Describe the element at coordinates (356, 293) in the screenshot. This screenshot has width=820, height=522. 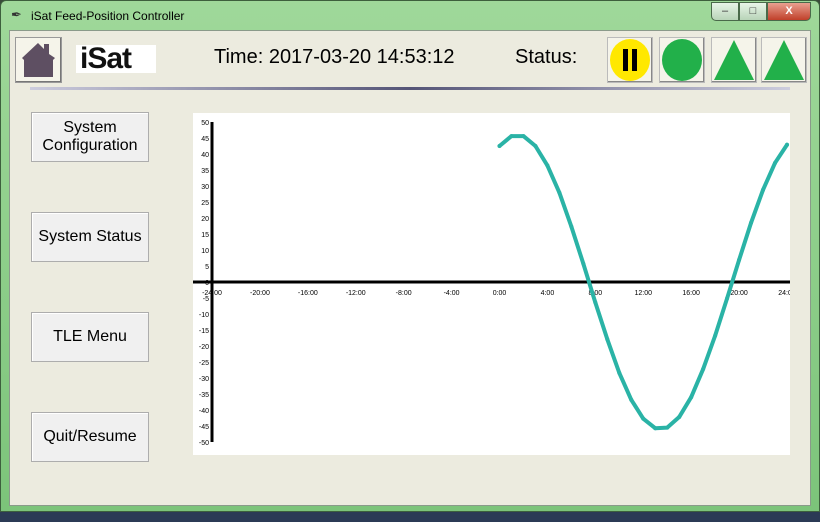
I see `x-tick-label: -12:00` at that location.